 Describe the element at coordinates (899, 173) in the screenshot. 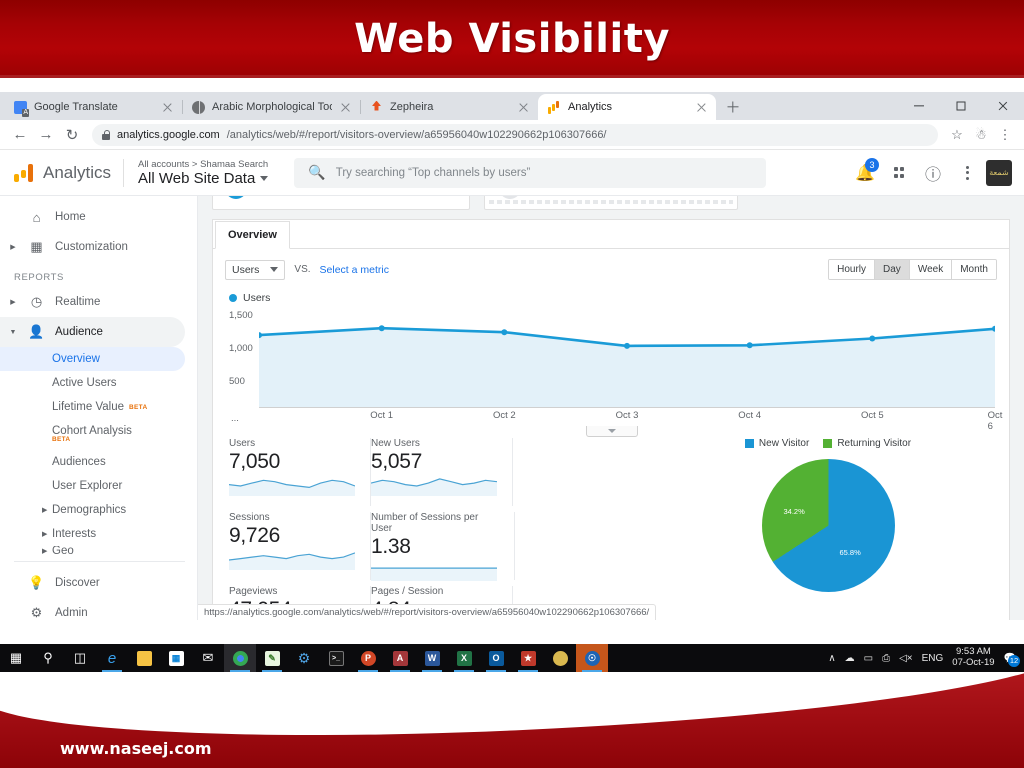

I see `apps-grid-button` at that location.